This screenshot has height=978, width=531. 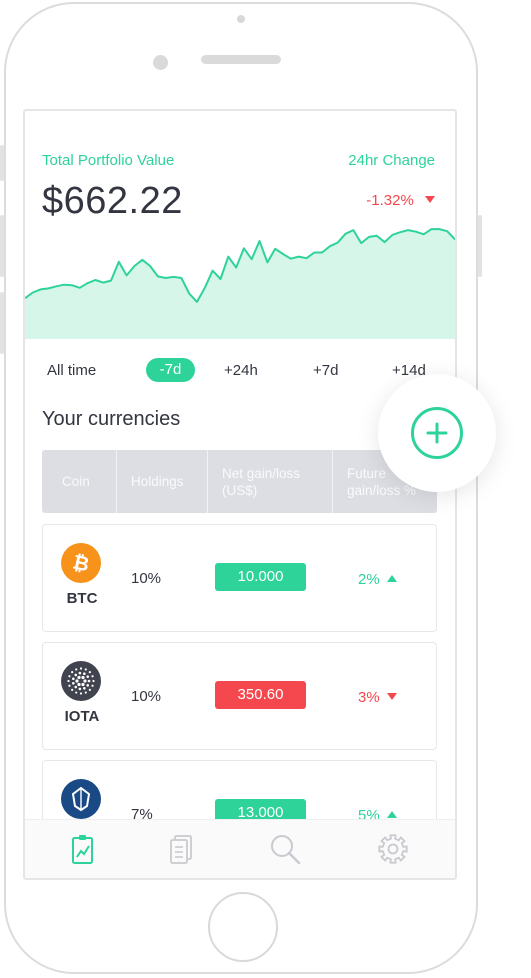 I want to click on portfolio-title: Total Portfolio Value, so click(x=108, y=160).